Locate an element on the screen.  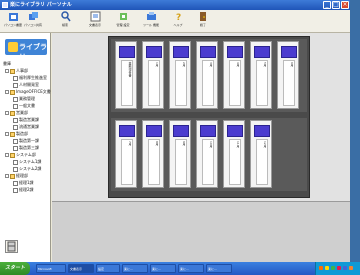
binder-spine: 7月 is located at coordinates (127, 162).